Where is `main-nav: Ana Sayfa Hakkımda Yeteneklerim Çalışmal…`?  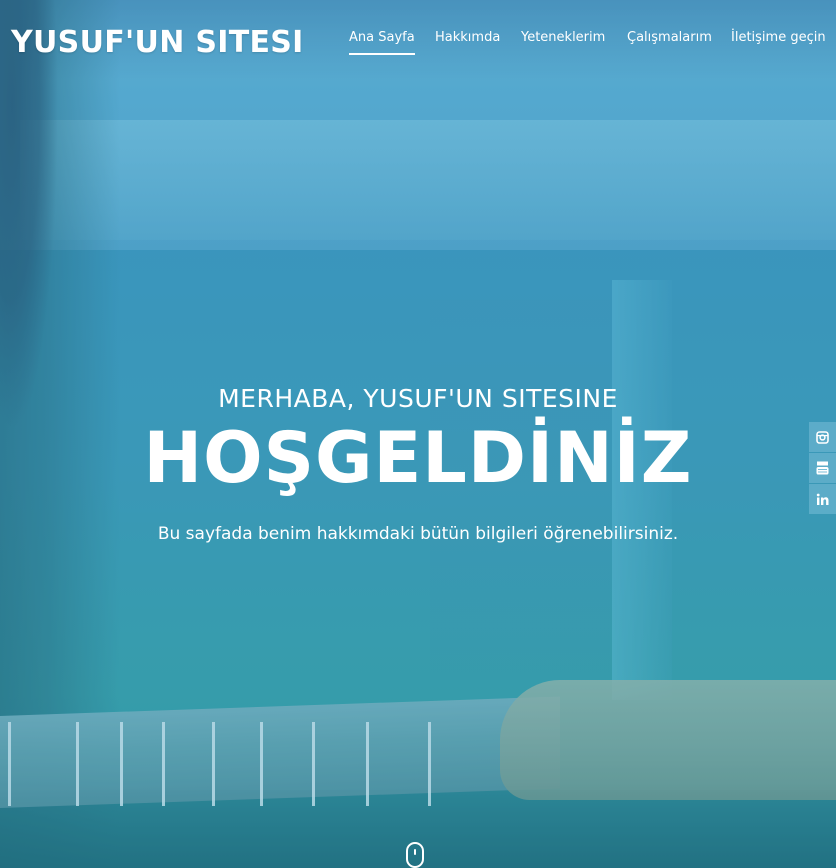 main-nav: Ana Sayfa Hakkımda Yeteneklerim Çalışmal… is located at coordinates (592, 45).